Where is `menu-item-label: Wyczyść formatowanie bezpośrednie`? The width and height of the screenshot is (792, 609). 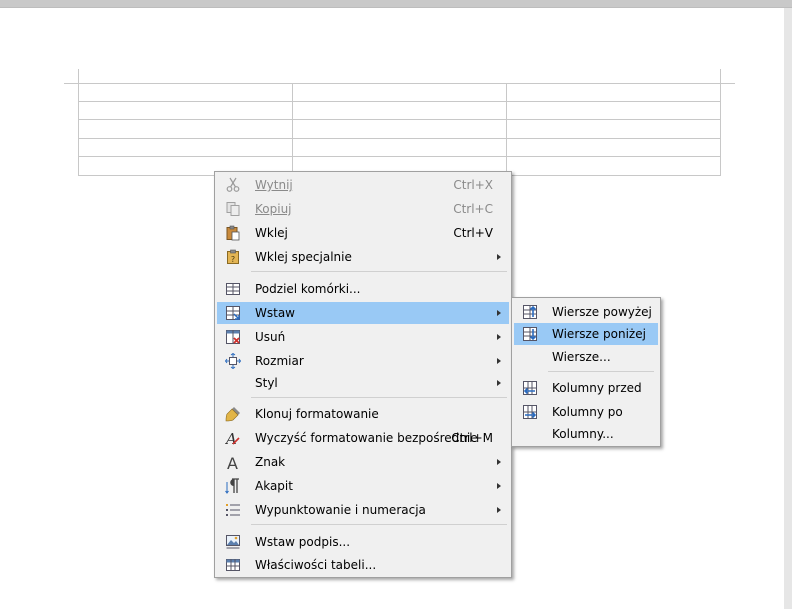
menu-item-label: Wyczyść formatowanie bezpośrednie is located at coordinates (366, 438).